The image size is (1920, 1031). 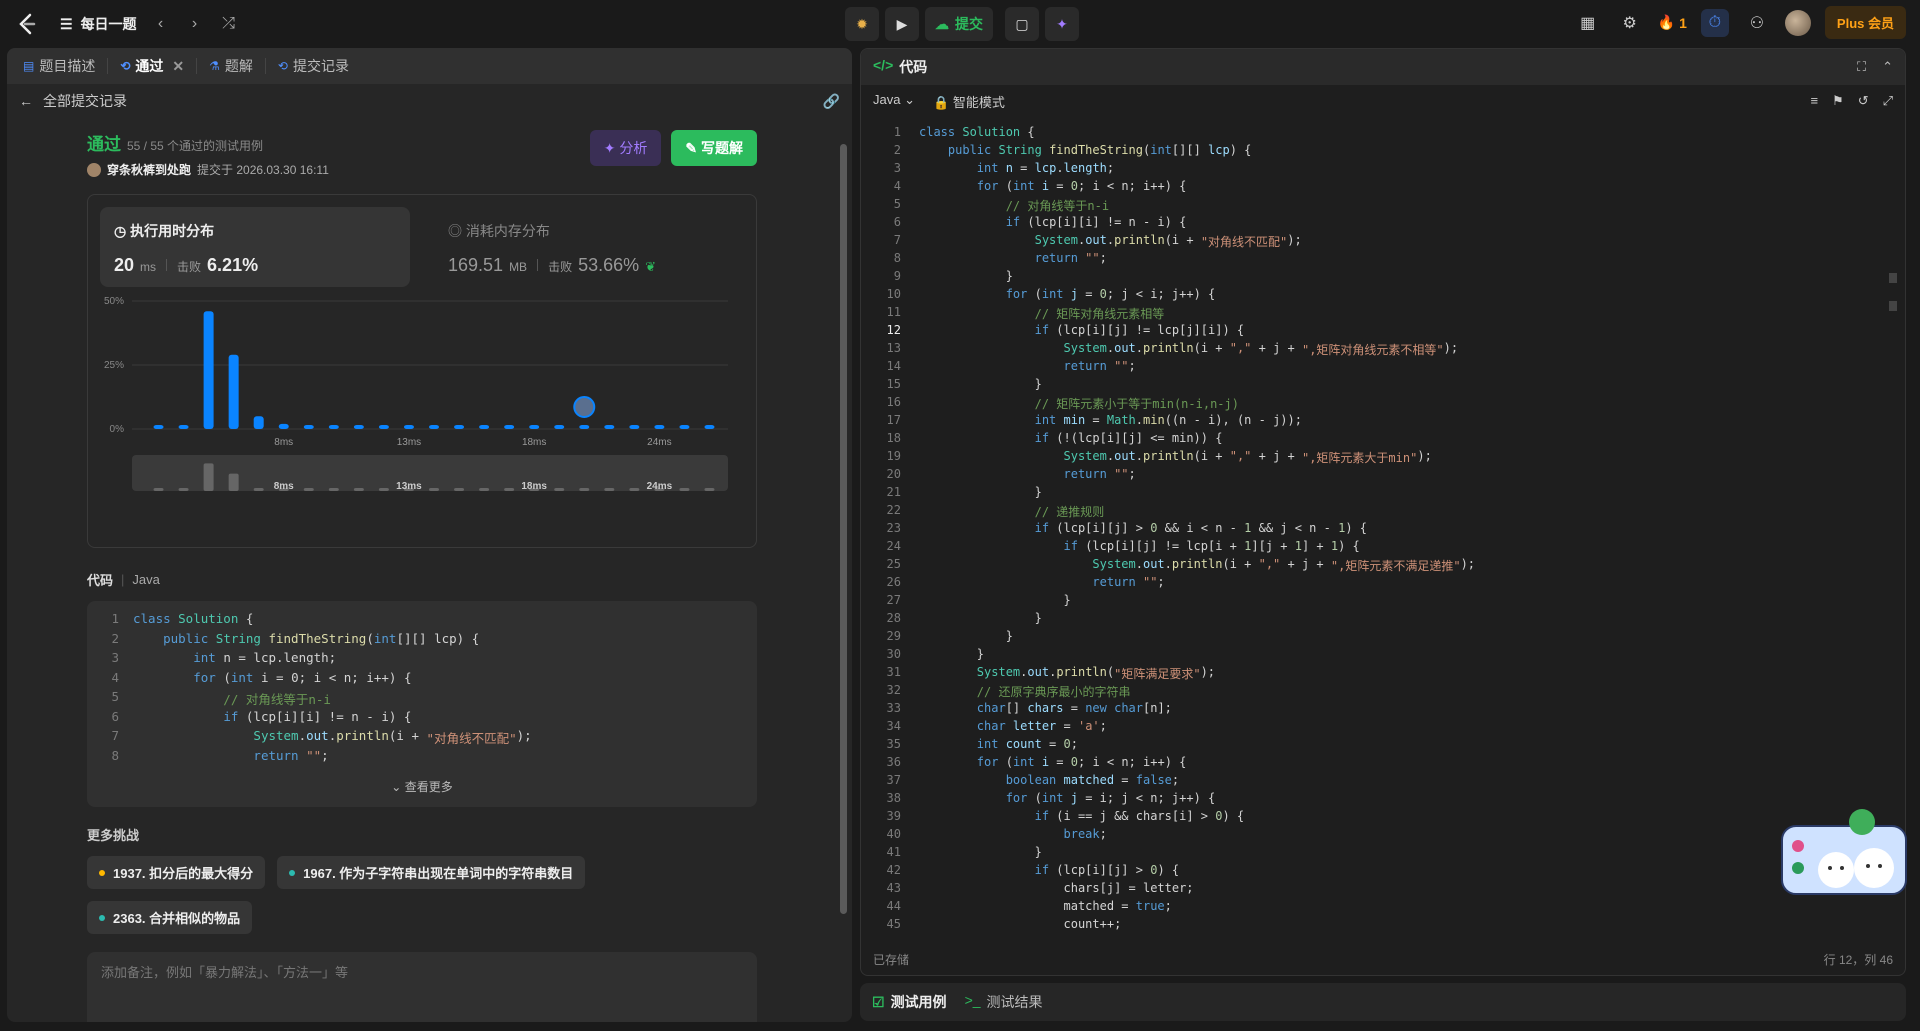 What do you see at coordinates (457, 231) in the screenshot?
I see `memory-icon: ◎` at bounding box center [457, 231].